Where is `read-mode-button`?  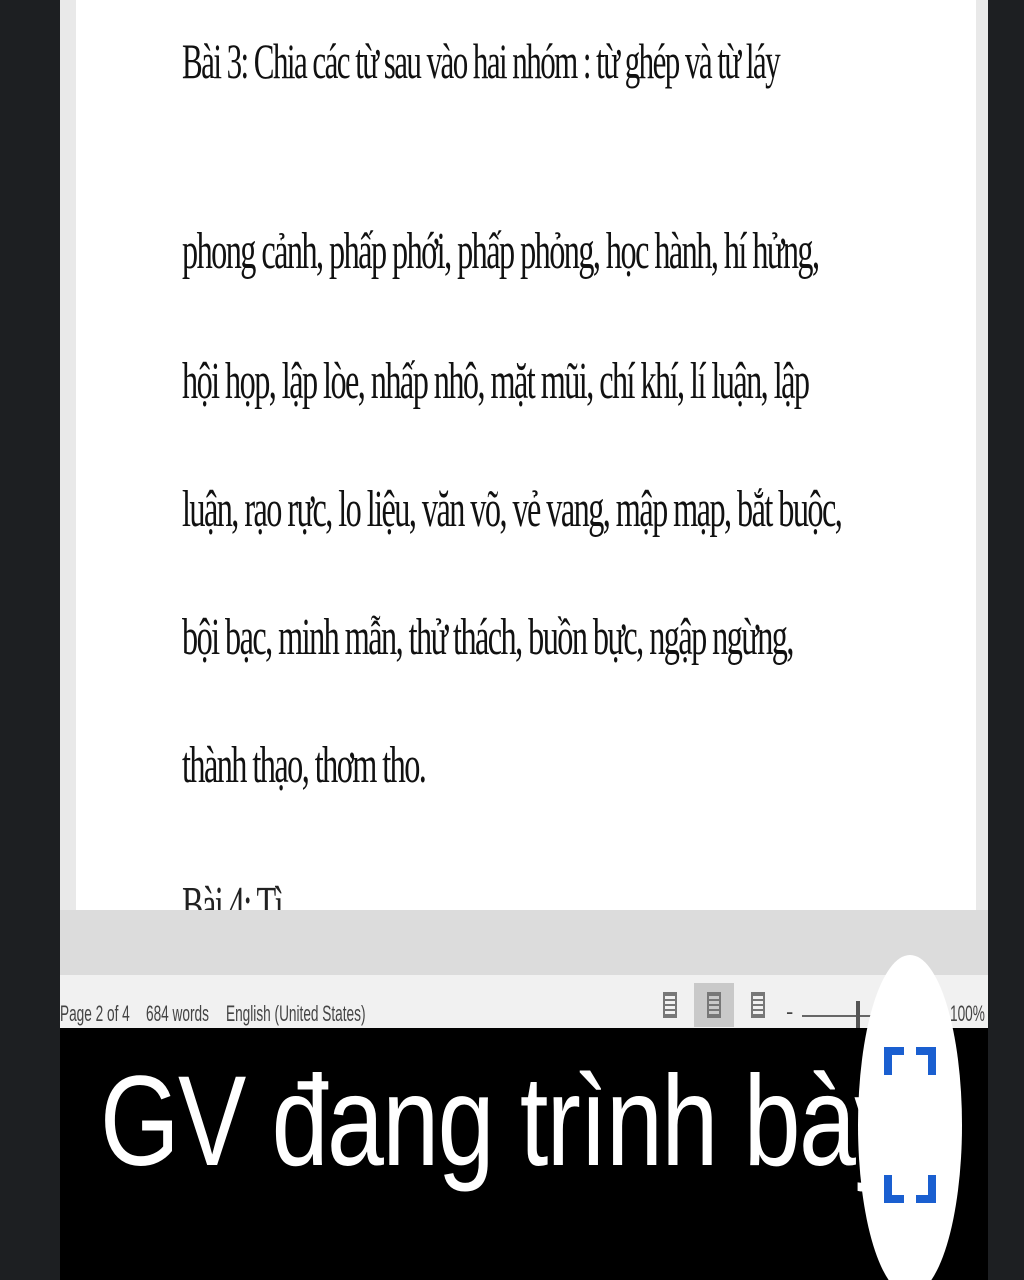 read-mode-button is located at coordinates (670, 1005).